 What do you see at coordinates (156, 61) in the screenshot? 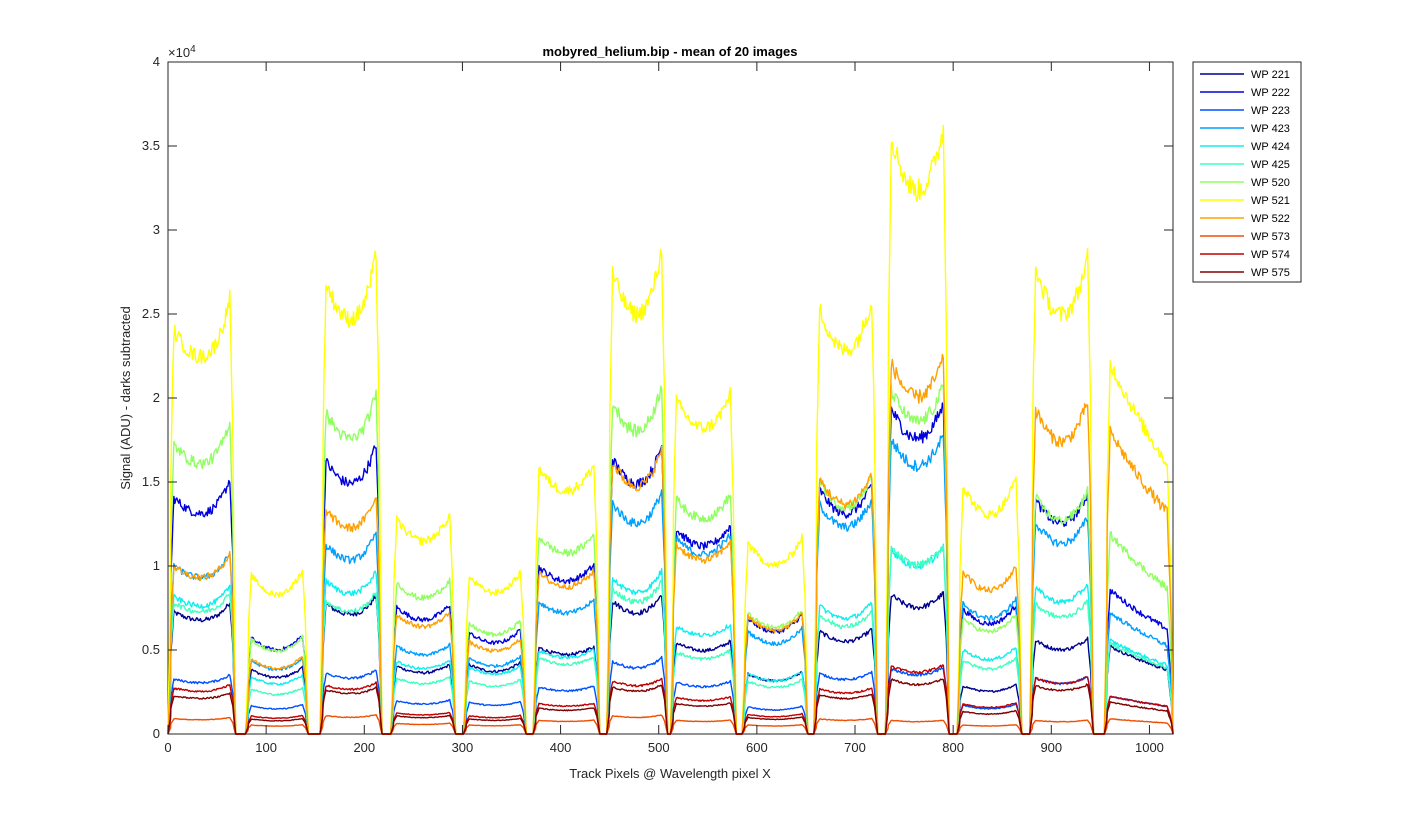
I see `y-tick-label: 4` at bounding box center [156, 61].